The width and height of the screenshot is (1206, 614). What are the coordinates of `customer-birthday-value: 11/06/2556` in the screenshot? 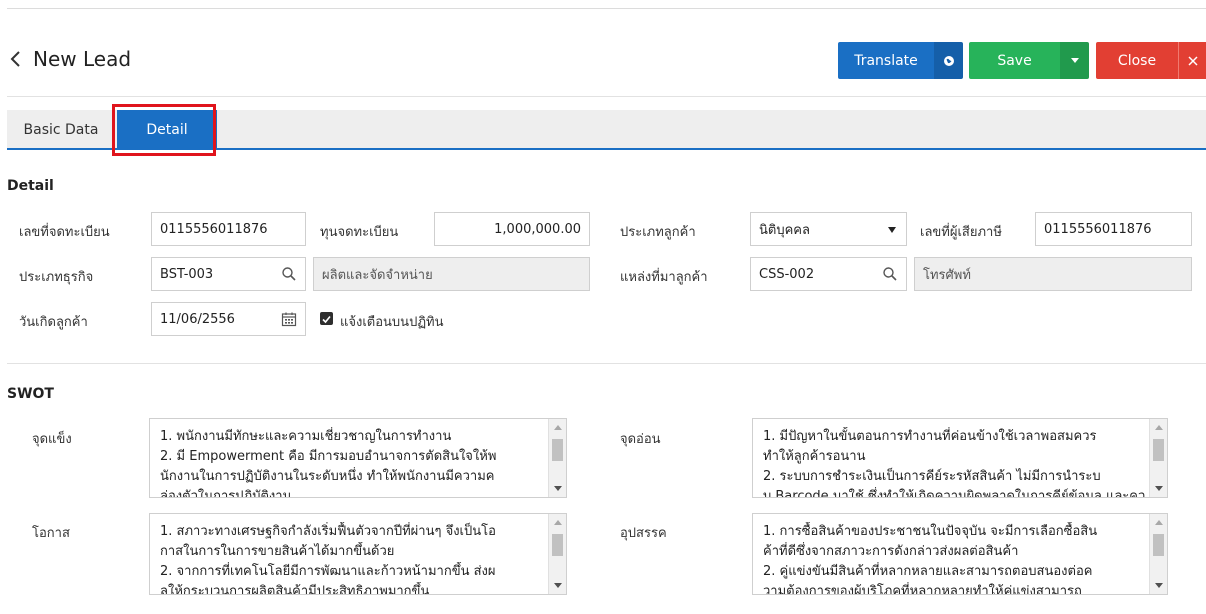 It's located at (197, 319).